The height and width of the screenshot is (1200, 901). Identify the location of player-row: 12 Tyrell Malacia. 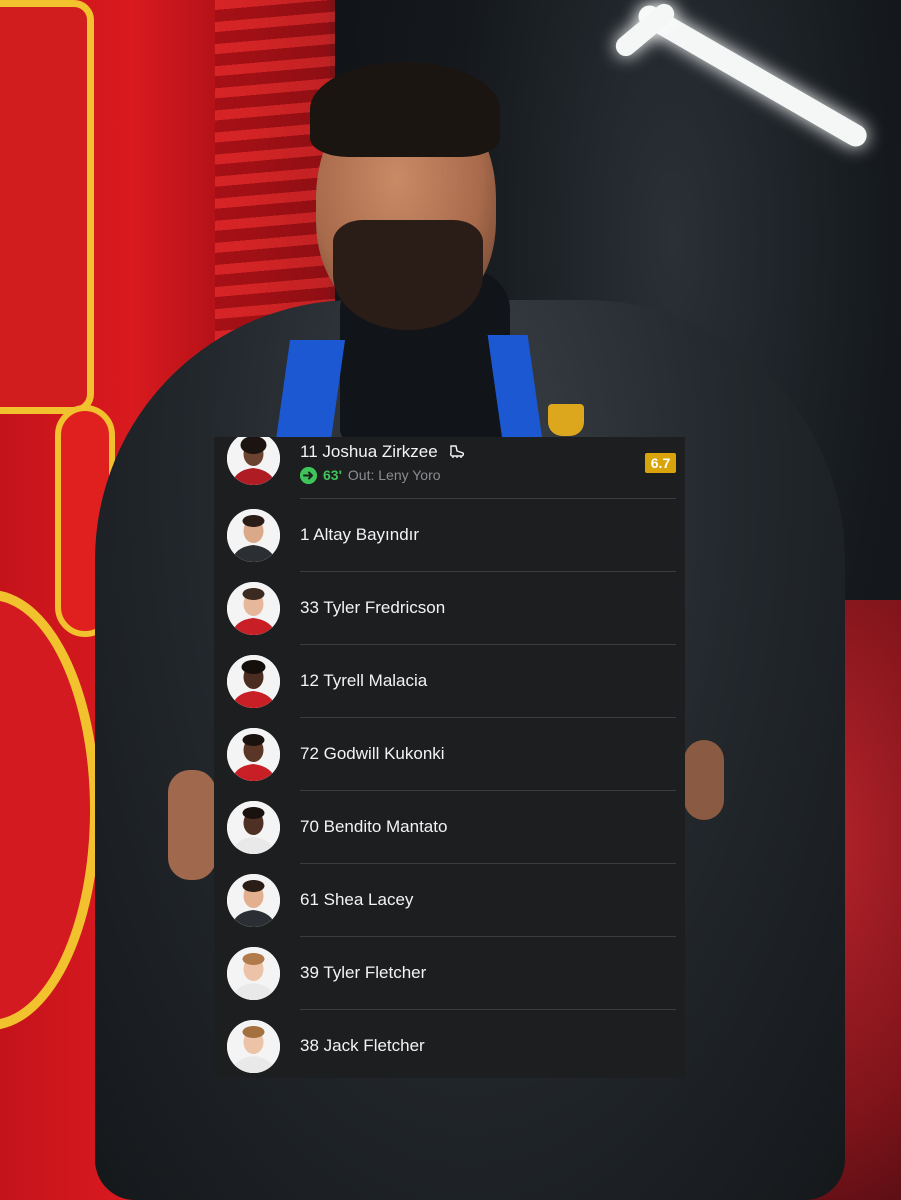
(449, 681).